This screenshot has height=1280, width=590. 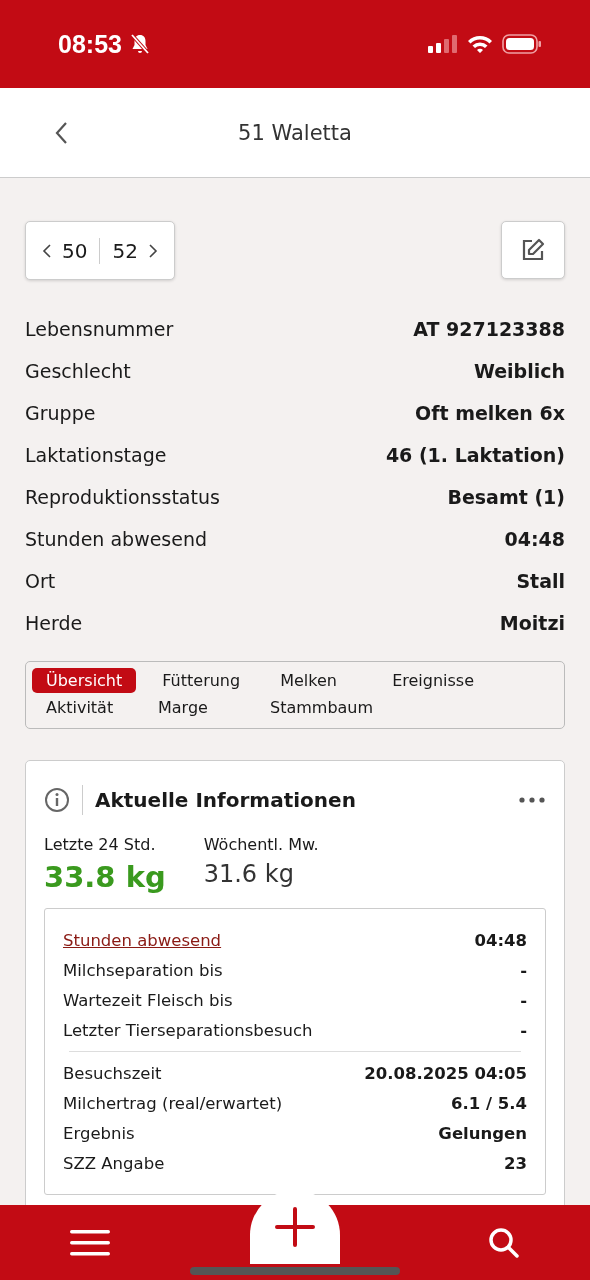 I want to click on tab: Ereignisse, so click(x=433, y=680).